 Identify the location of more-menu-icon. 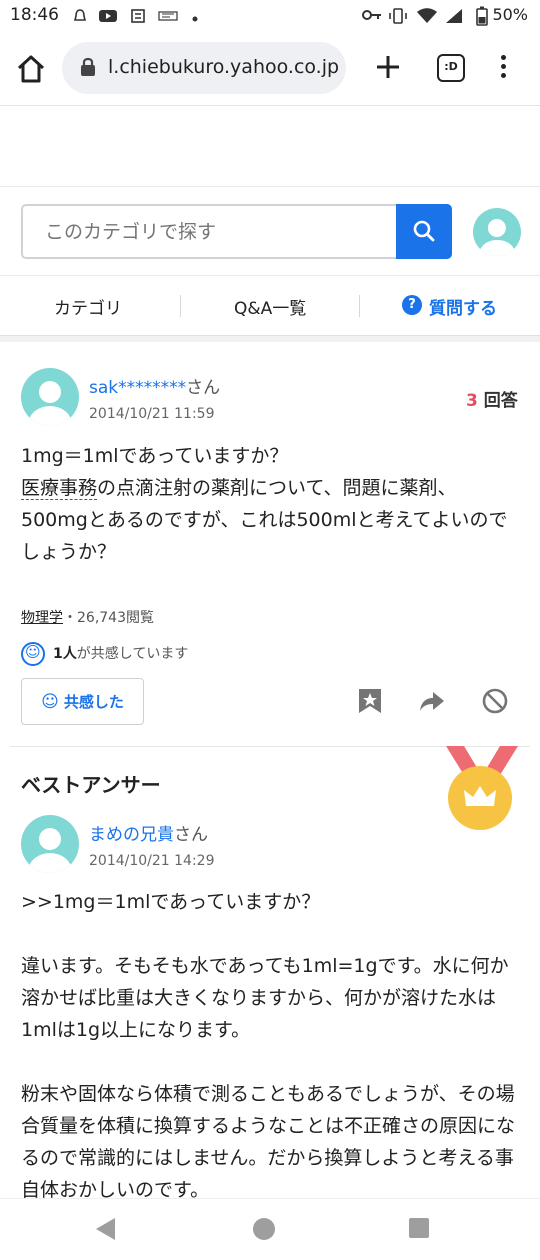
(503, 69).